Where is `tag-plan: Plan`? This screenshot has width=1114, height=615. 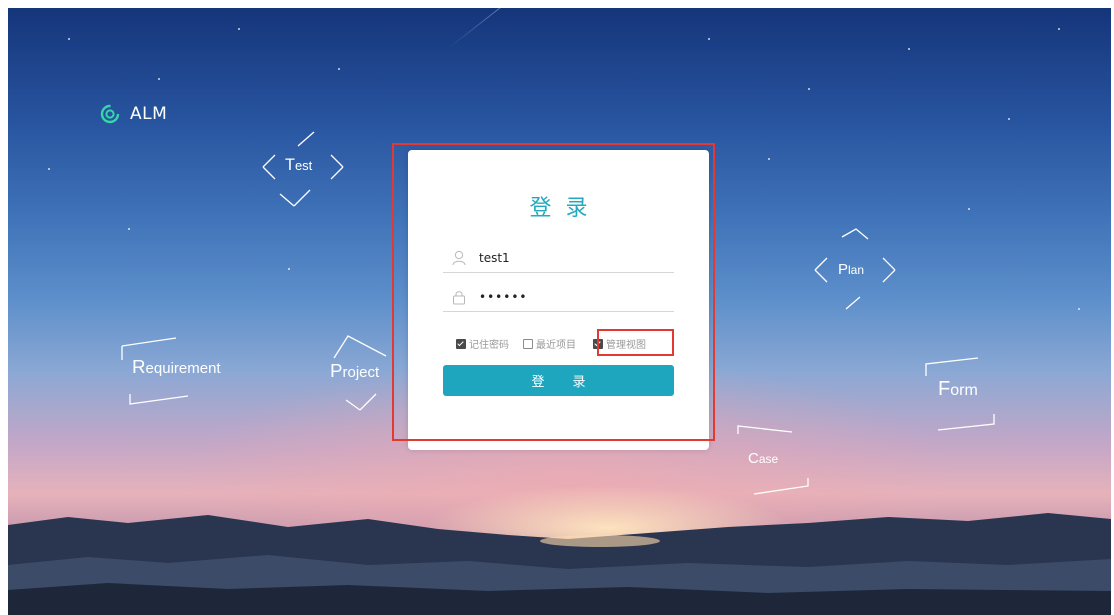 tag-plan: Plan is located at coordinates (855, 270).